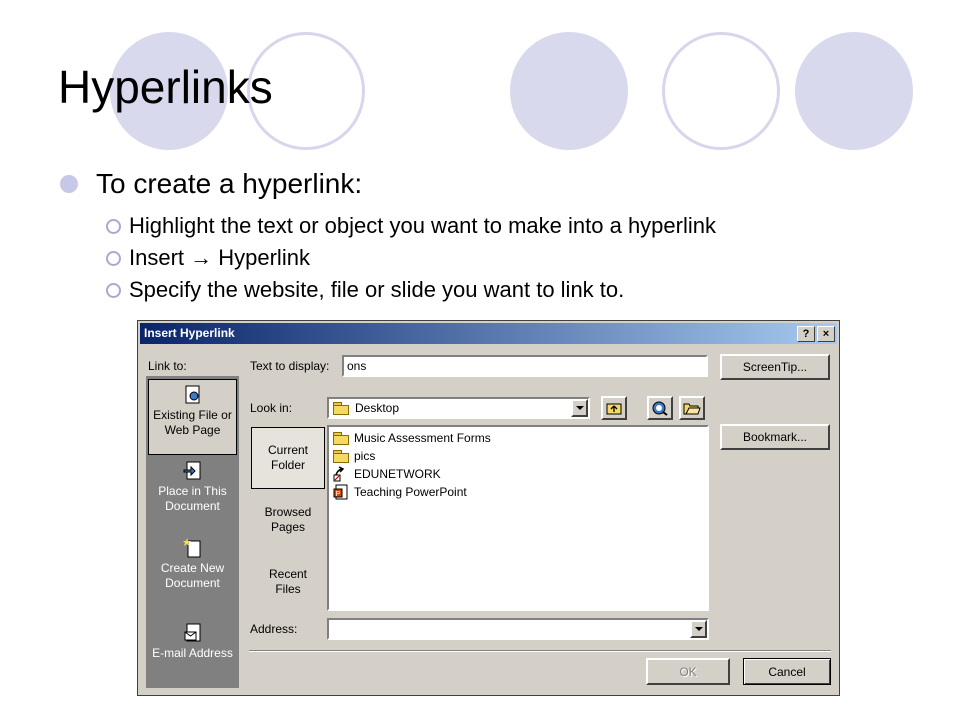 The width and height of the screenshot is (960, 720). Describe the element at coordinates (397, 474) in the screenshot. I see `file-name: EDUNETWORK` at that location.